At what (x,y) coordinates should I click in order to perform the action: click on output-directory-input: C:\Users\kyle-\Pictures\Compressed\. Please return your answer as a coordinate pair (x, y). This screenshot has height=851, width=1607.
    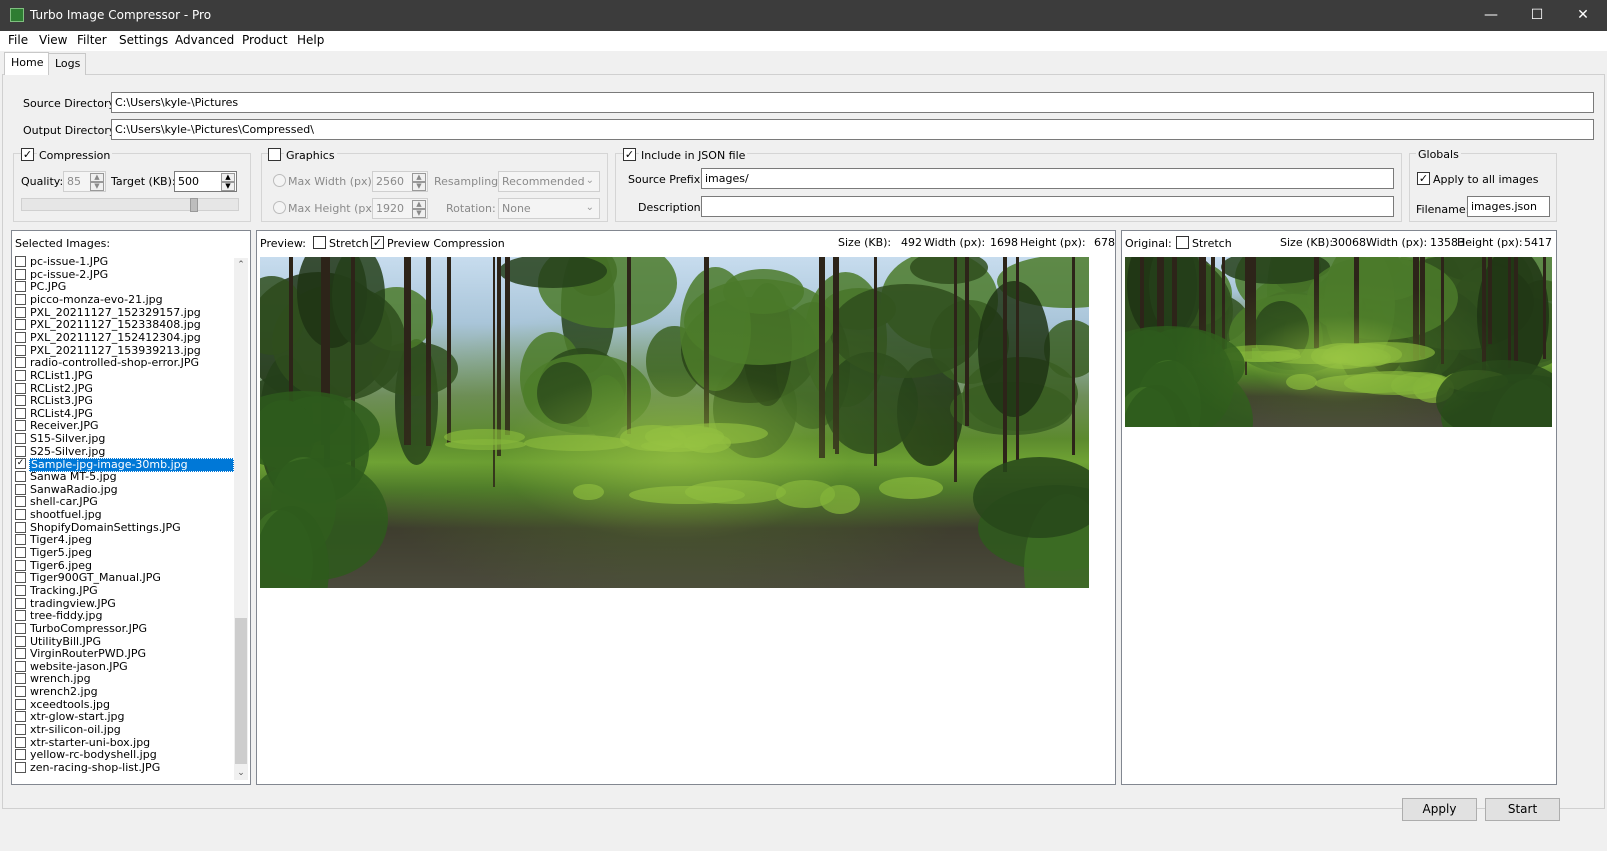
    Looking at the image, I should click on (852, 129).